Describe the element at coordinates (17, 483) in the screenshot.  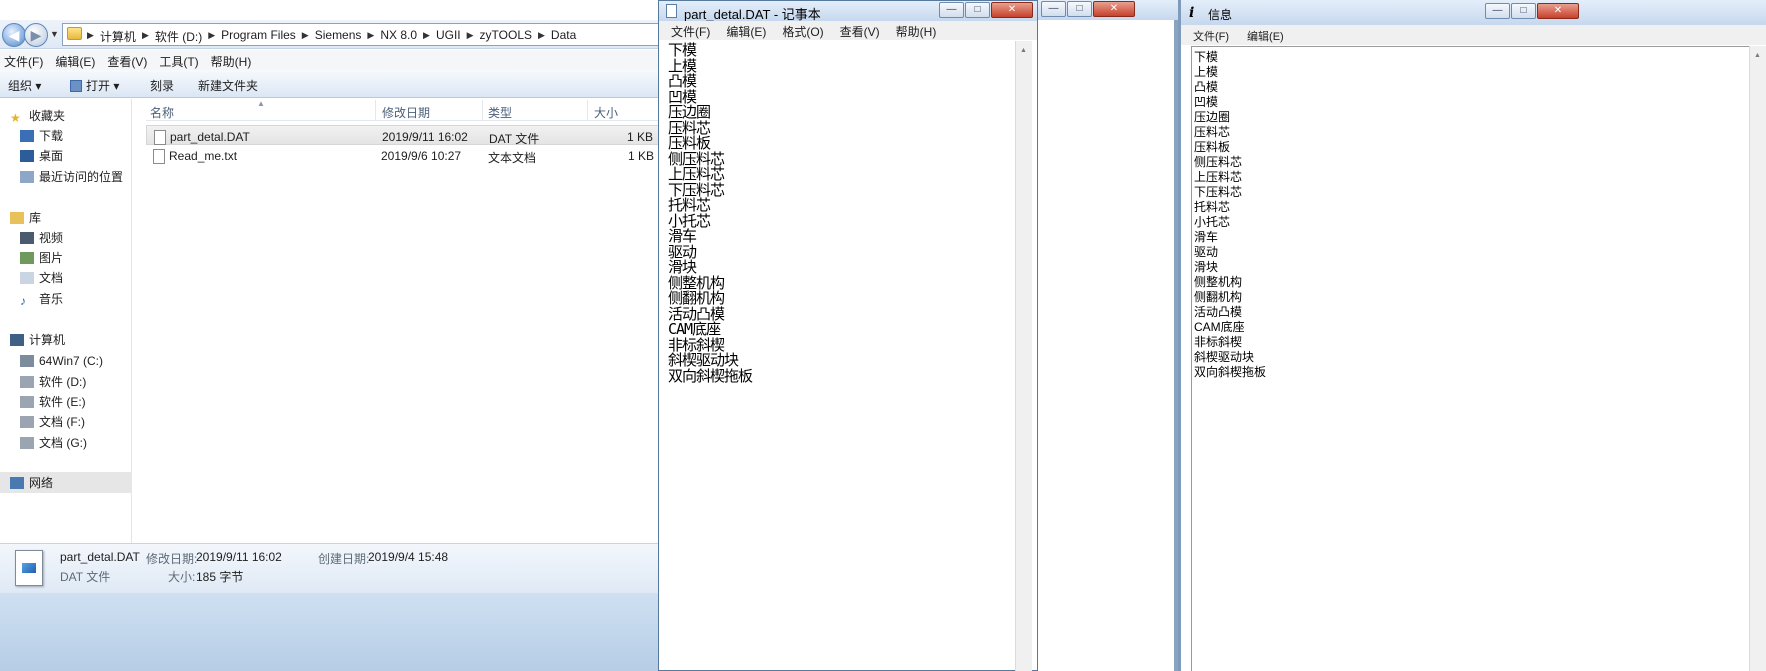
I see `network-icon` at that location.